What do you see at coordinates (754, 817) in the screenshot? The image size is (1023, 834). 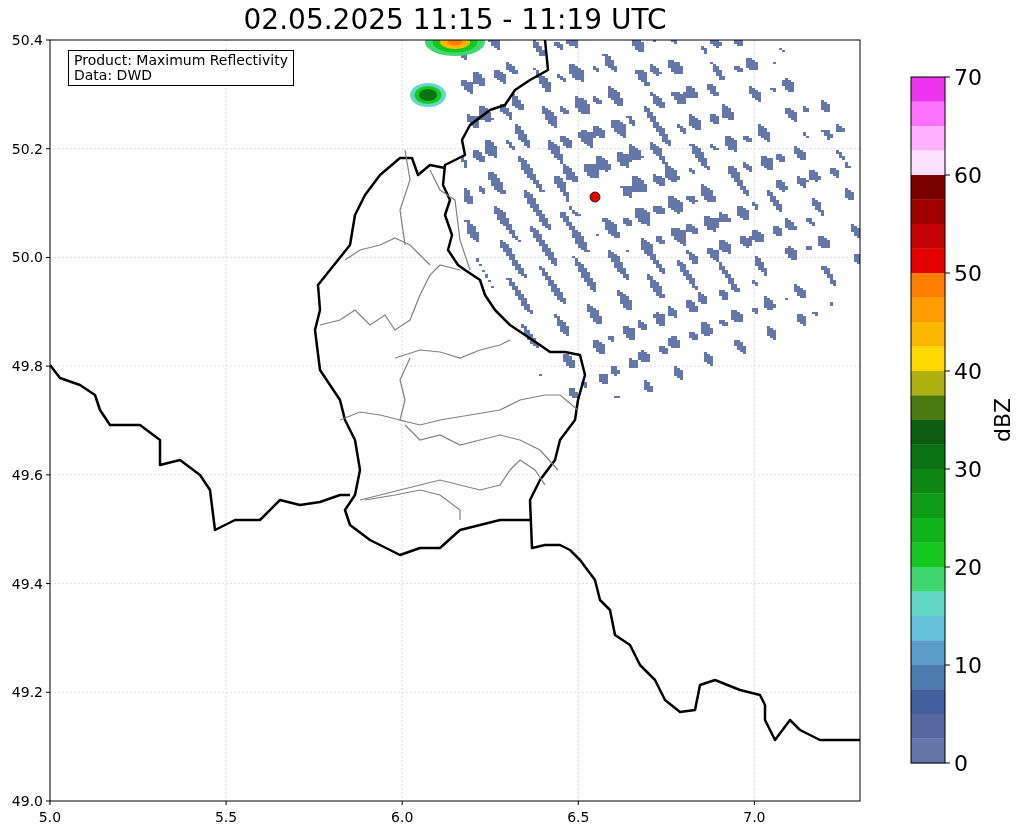 I see `x-axis-tick-label: 7.0` at bounding box center [754, 817].